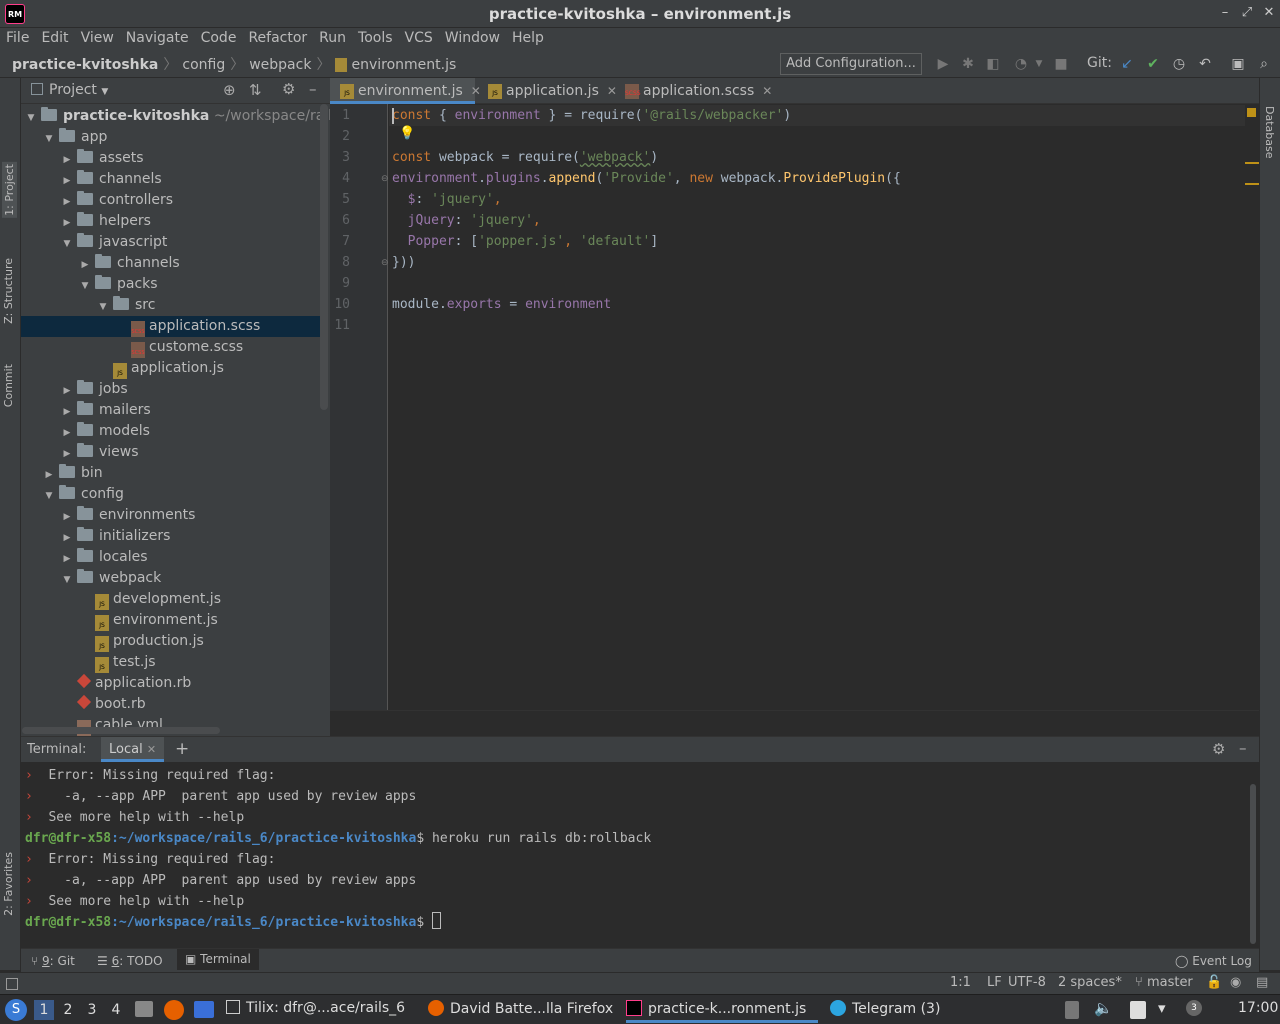 The width and height of the screenshot is (1280, 1024). What do you see at coordinates (324, 257) in the screenshot?
I see `project-scrollbar` at bounding box center [324, 257].